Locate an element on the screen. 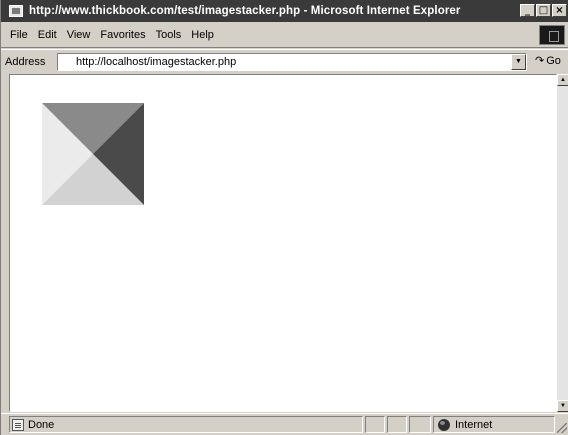 The width and height of the screenshot is (568, 435). page-done-icon is located at coordinates (18, 424).